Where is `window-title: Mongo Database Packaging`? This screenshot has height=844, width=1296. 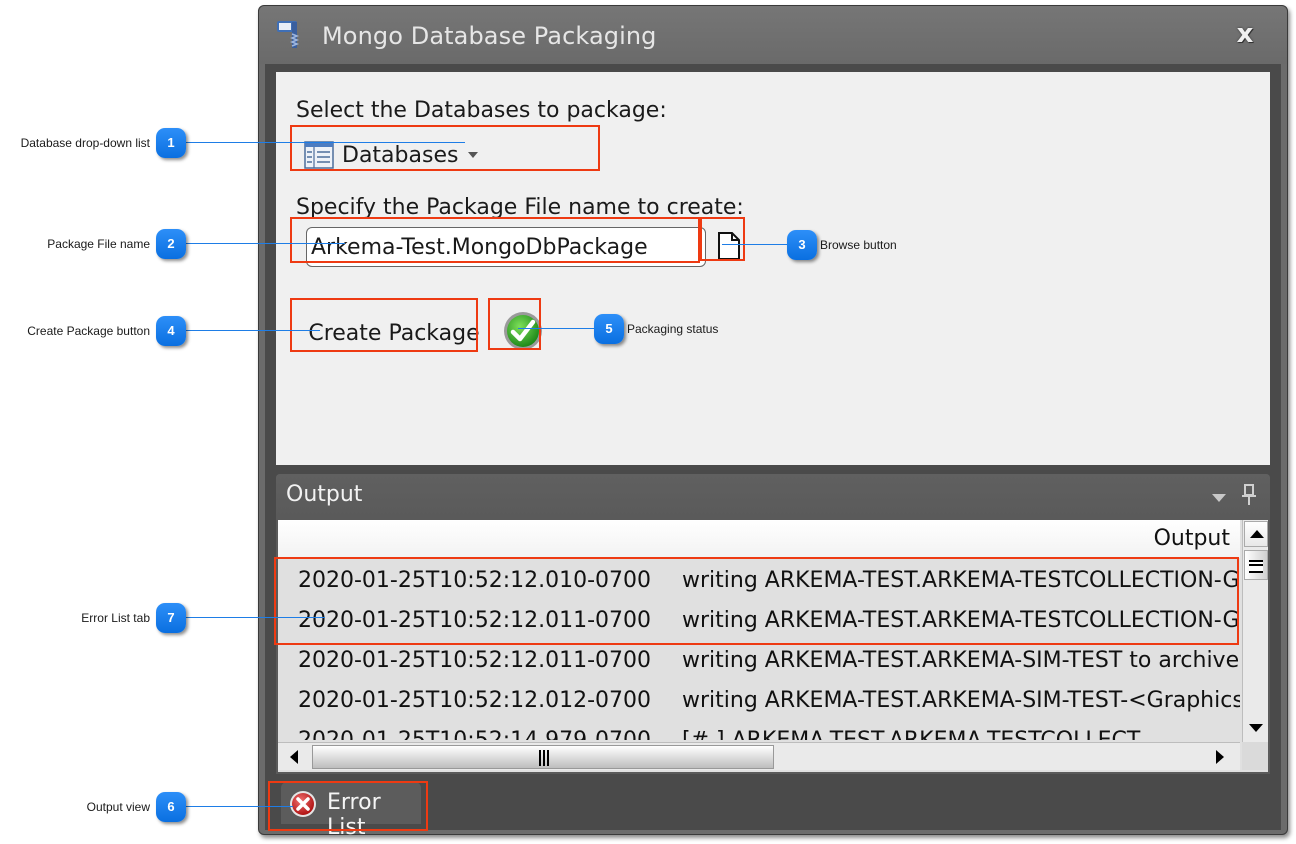
window-title: Mongo Database Packaging is located at coordinates (489, 36).